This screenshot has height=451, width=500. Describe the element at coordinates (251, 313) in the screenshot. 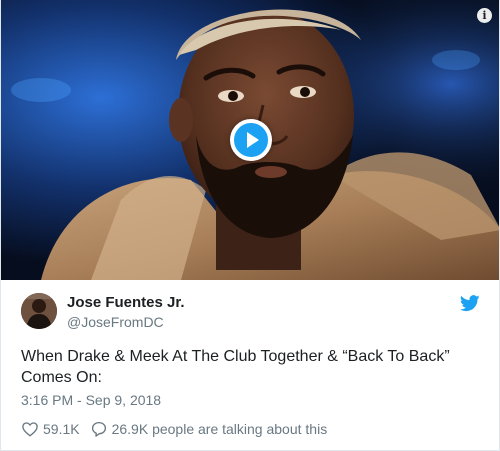

I see `tweet-author: Jose Fuentes Jr. @JoseFromDC` at that location.